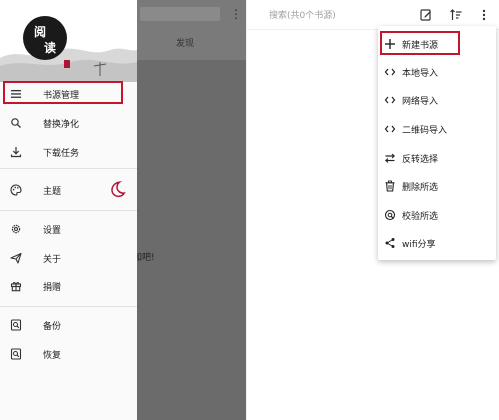  Describe the element at coordinates (180, 14) in the screenshot. I see `dimmed-search-bar` at that location.